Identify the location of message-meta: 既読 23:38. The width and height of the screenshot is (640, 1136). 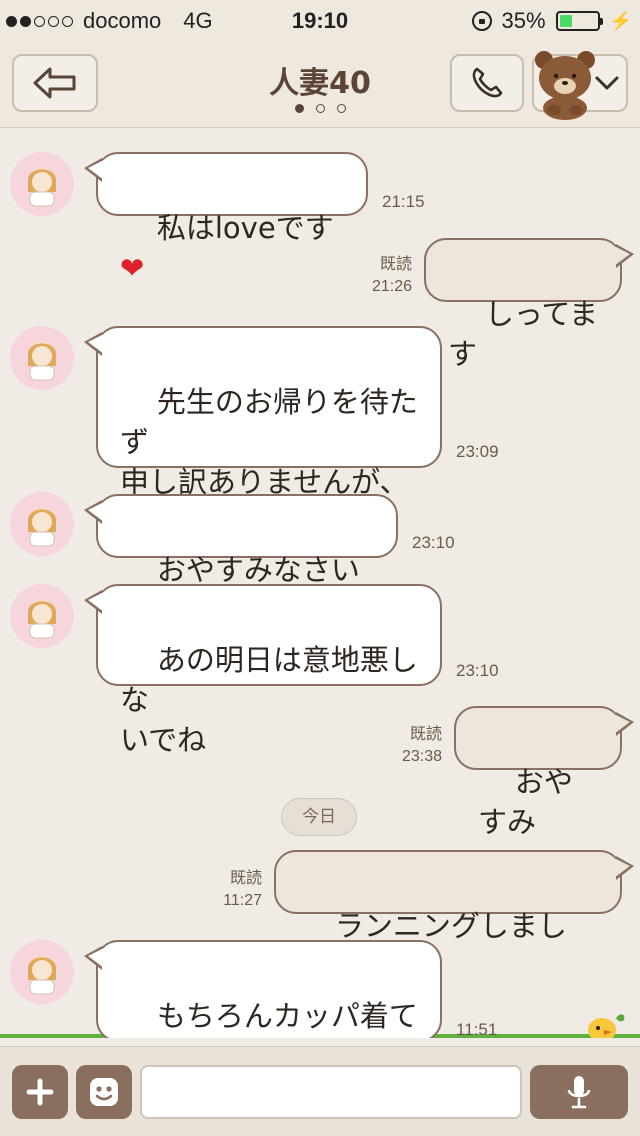
(412, 746).